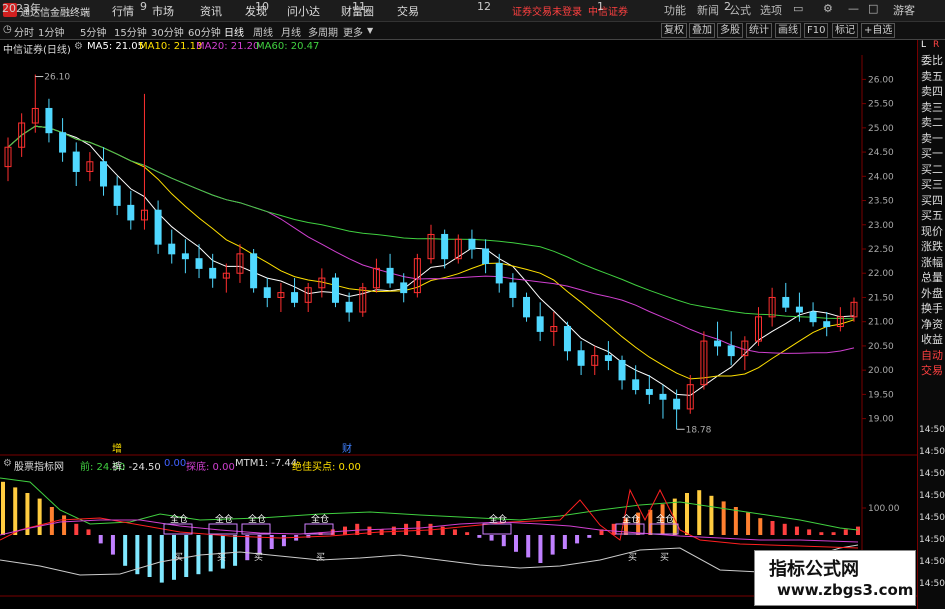 The image size is (945, 609). Describe the element at coordinates (932, 122) in the screenshot. I see `quote-label: 卖二` at that location.